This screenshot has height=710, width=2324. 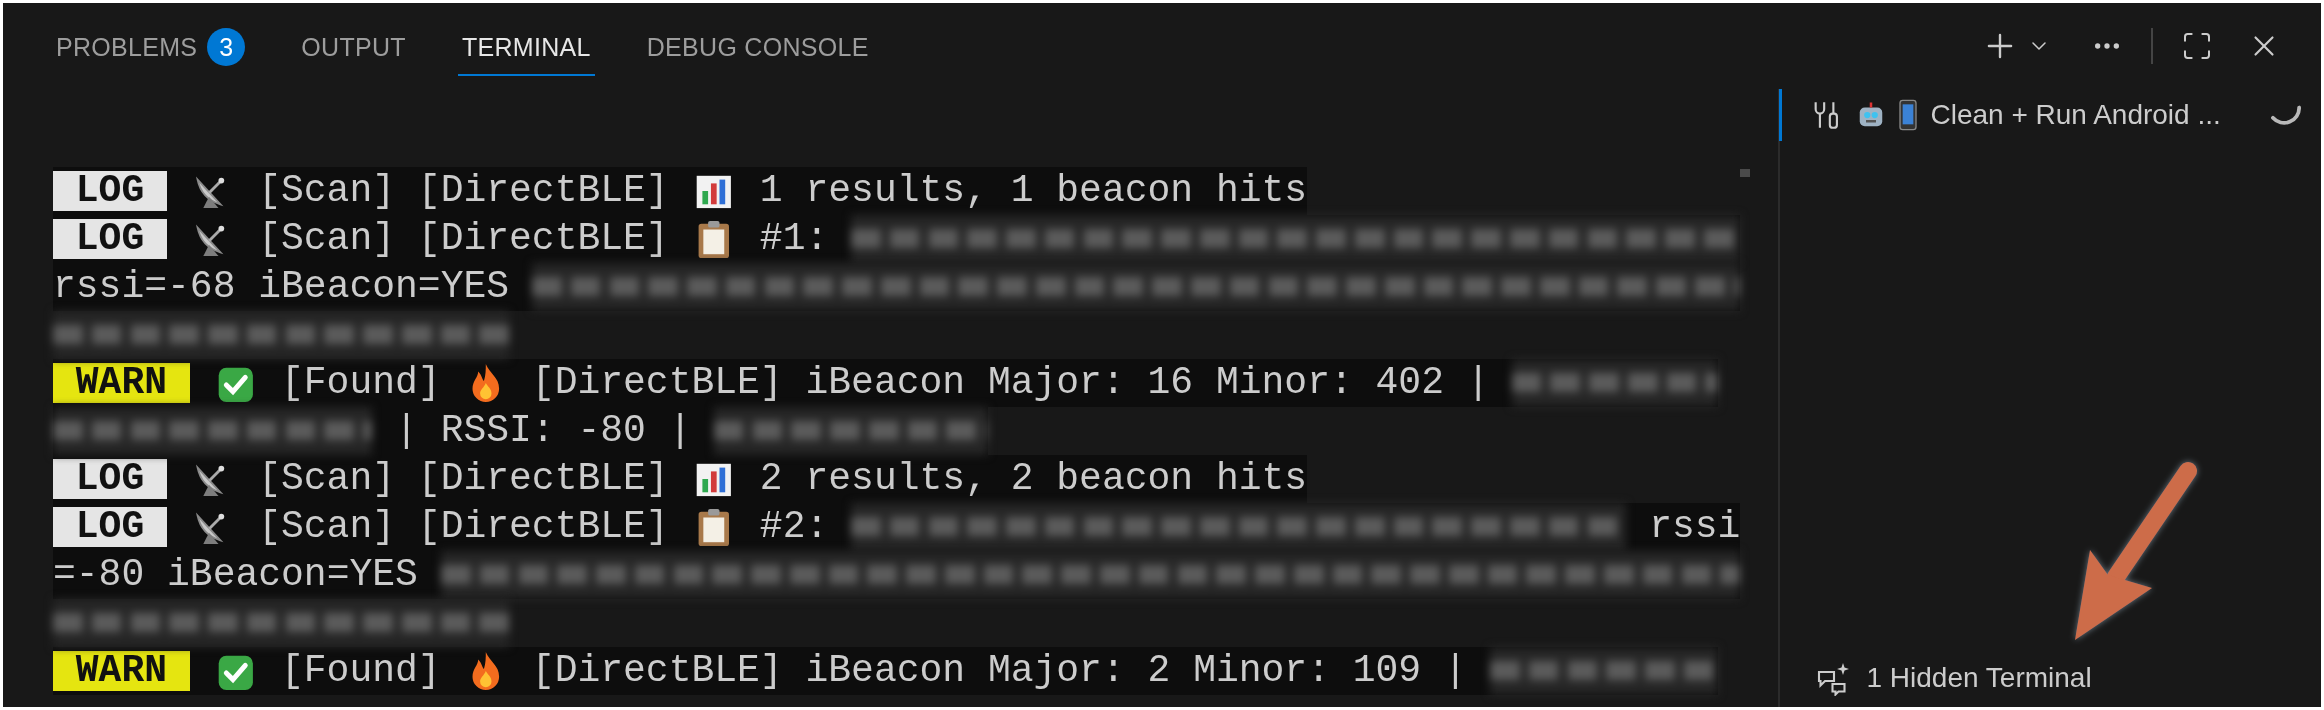 What do you see at coordinates (2050, 678) in the screenshot?
I see `hidden-terminals-button: 1 Hidden Terminal` at bounding box center [2050, 678].